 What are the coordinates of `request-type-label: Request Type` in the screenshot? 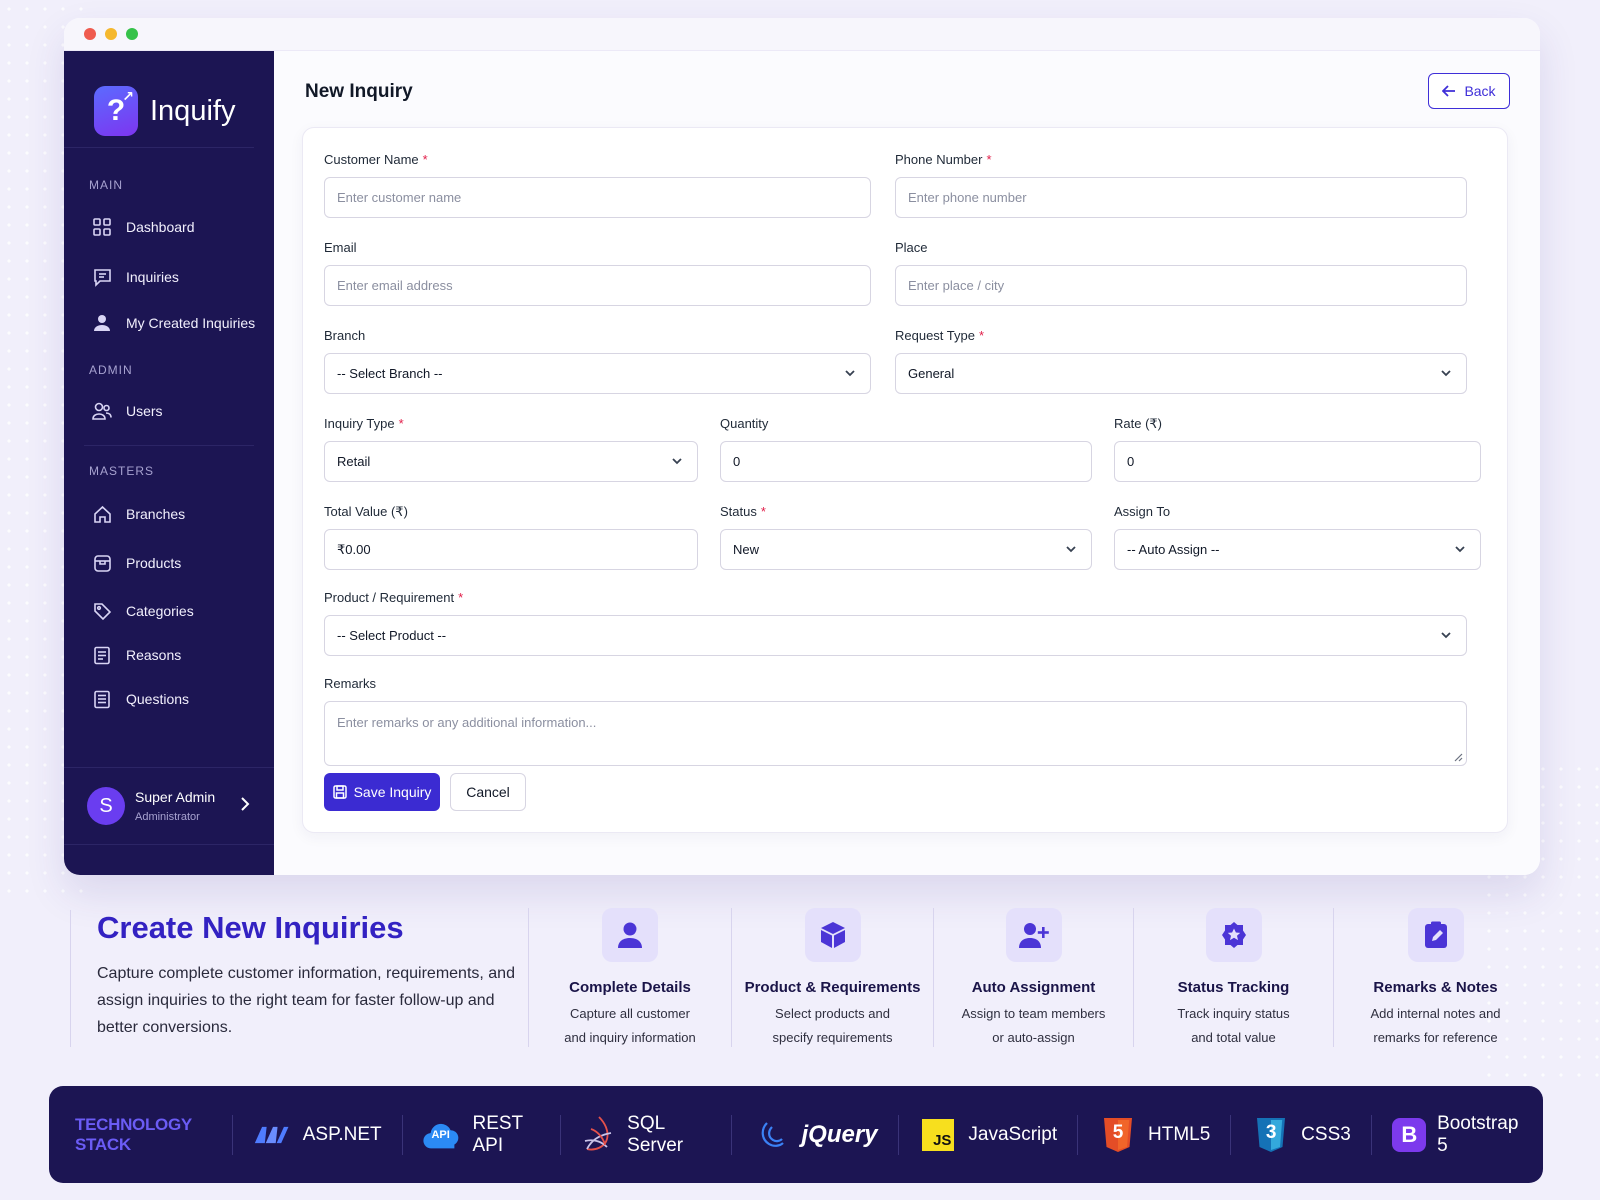 It's located at (935, 335).